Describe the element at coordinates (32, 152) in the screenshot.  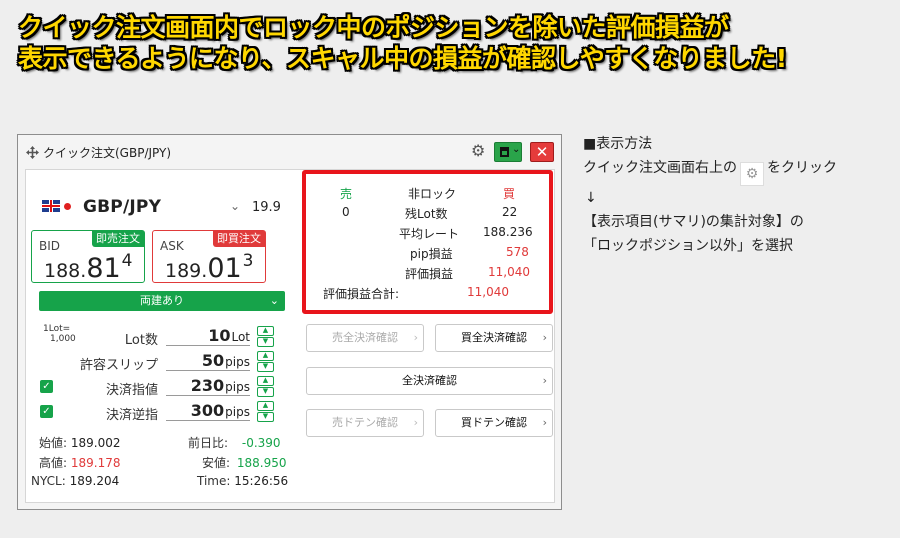
I see `move-icon` at that location.